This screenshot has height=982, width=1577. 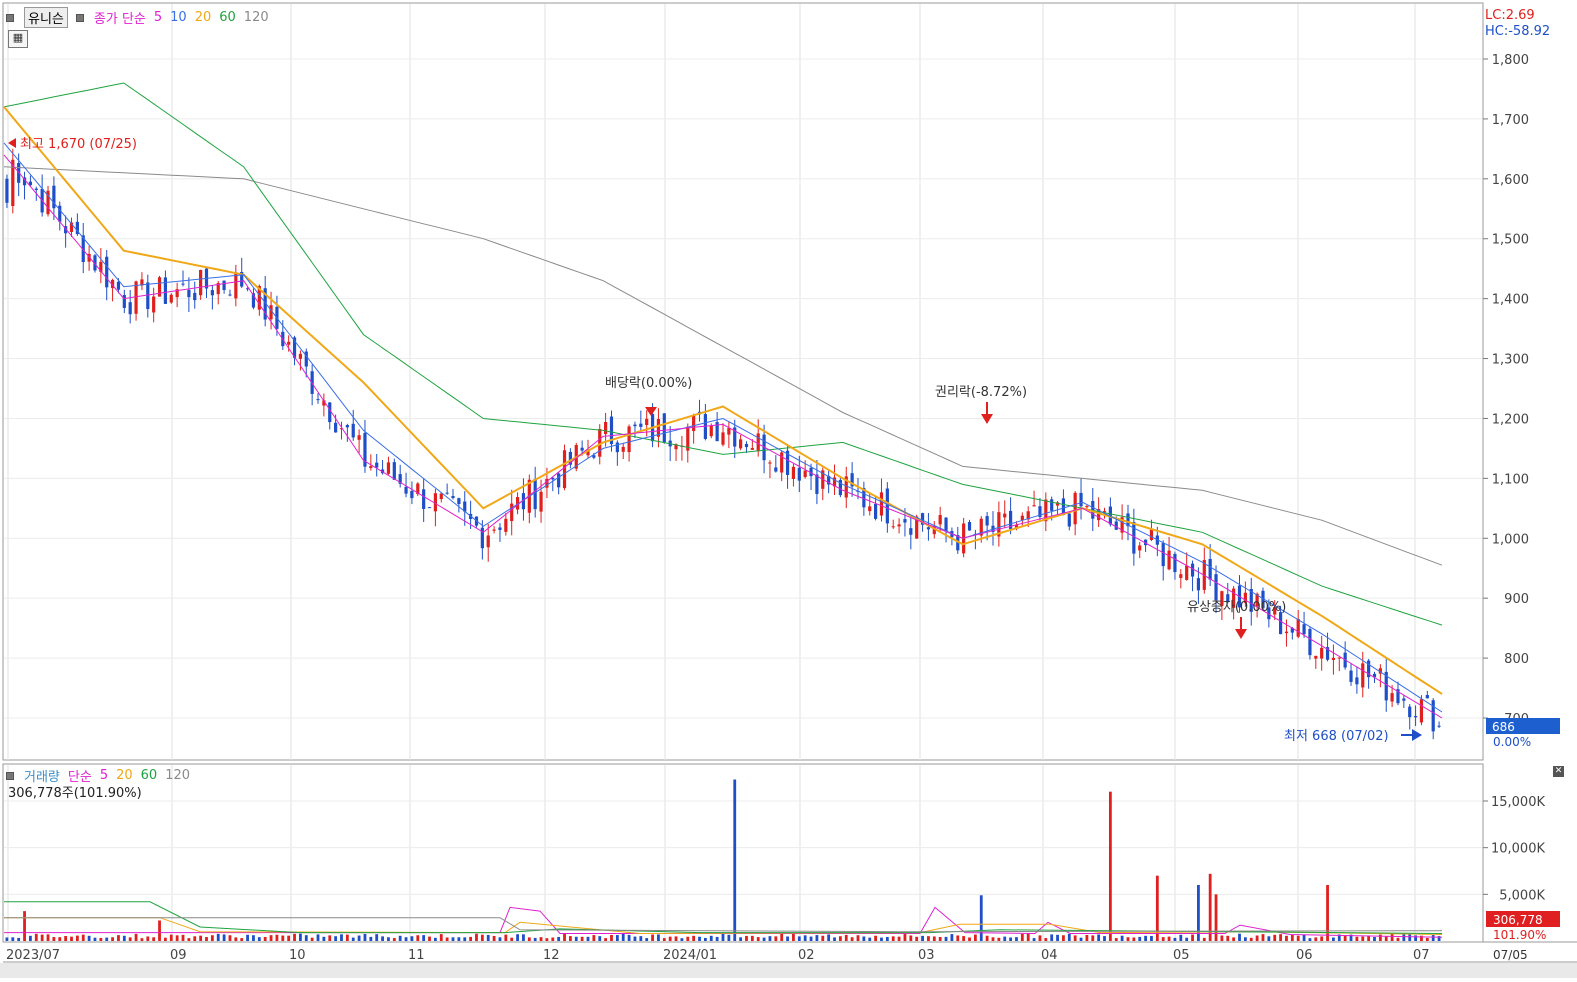 I want to click on scrollbar-track, so click(x=788, y=970).